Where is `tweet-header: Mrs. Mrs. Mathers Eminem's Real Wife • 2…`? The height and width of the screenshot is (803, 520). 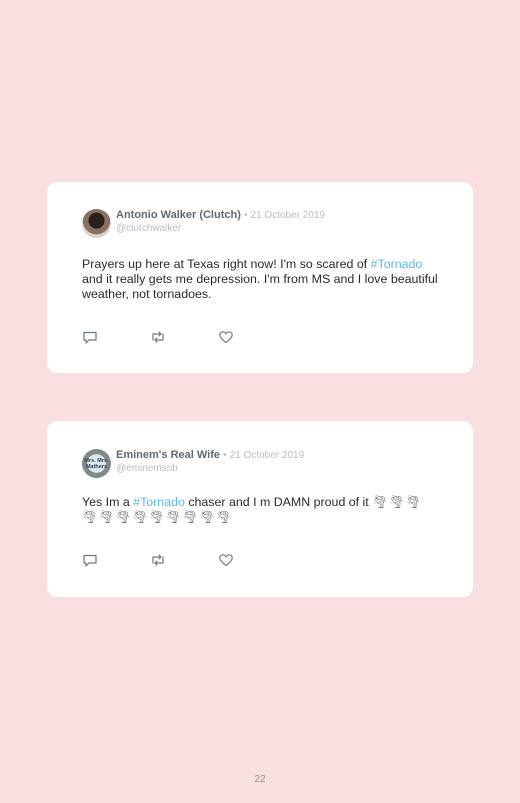
tweet-header: Mrs. Mrs. Mathers Eminem's Real Wife • 2… is located at coordinates (193, 464).